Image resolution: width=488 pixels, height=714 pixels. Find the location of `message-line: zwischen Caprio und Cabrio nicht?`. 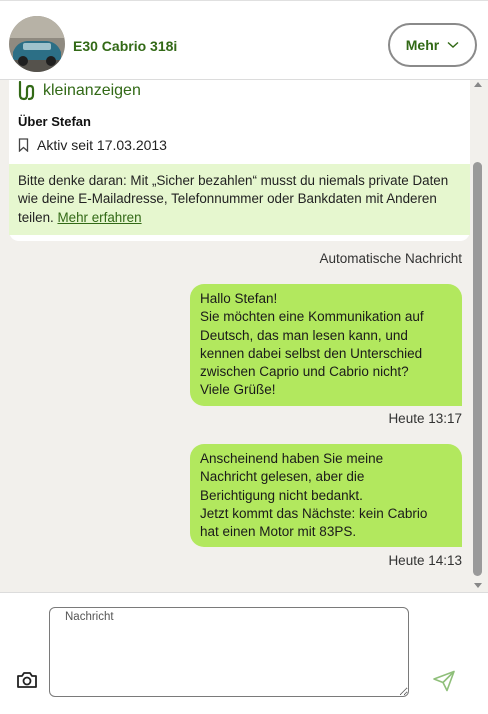

message-line: zwischen Caprio und Cabrio nicht? is located at coordinates (304, 372).